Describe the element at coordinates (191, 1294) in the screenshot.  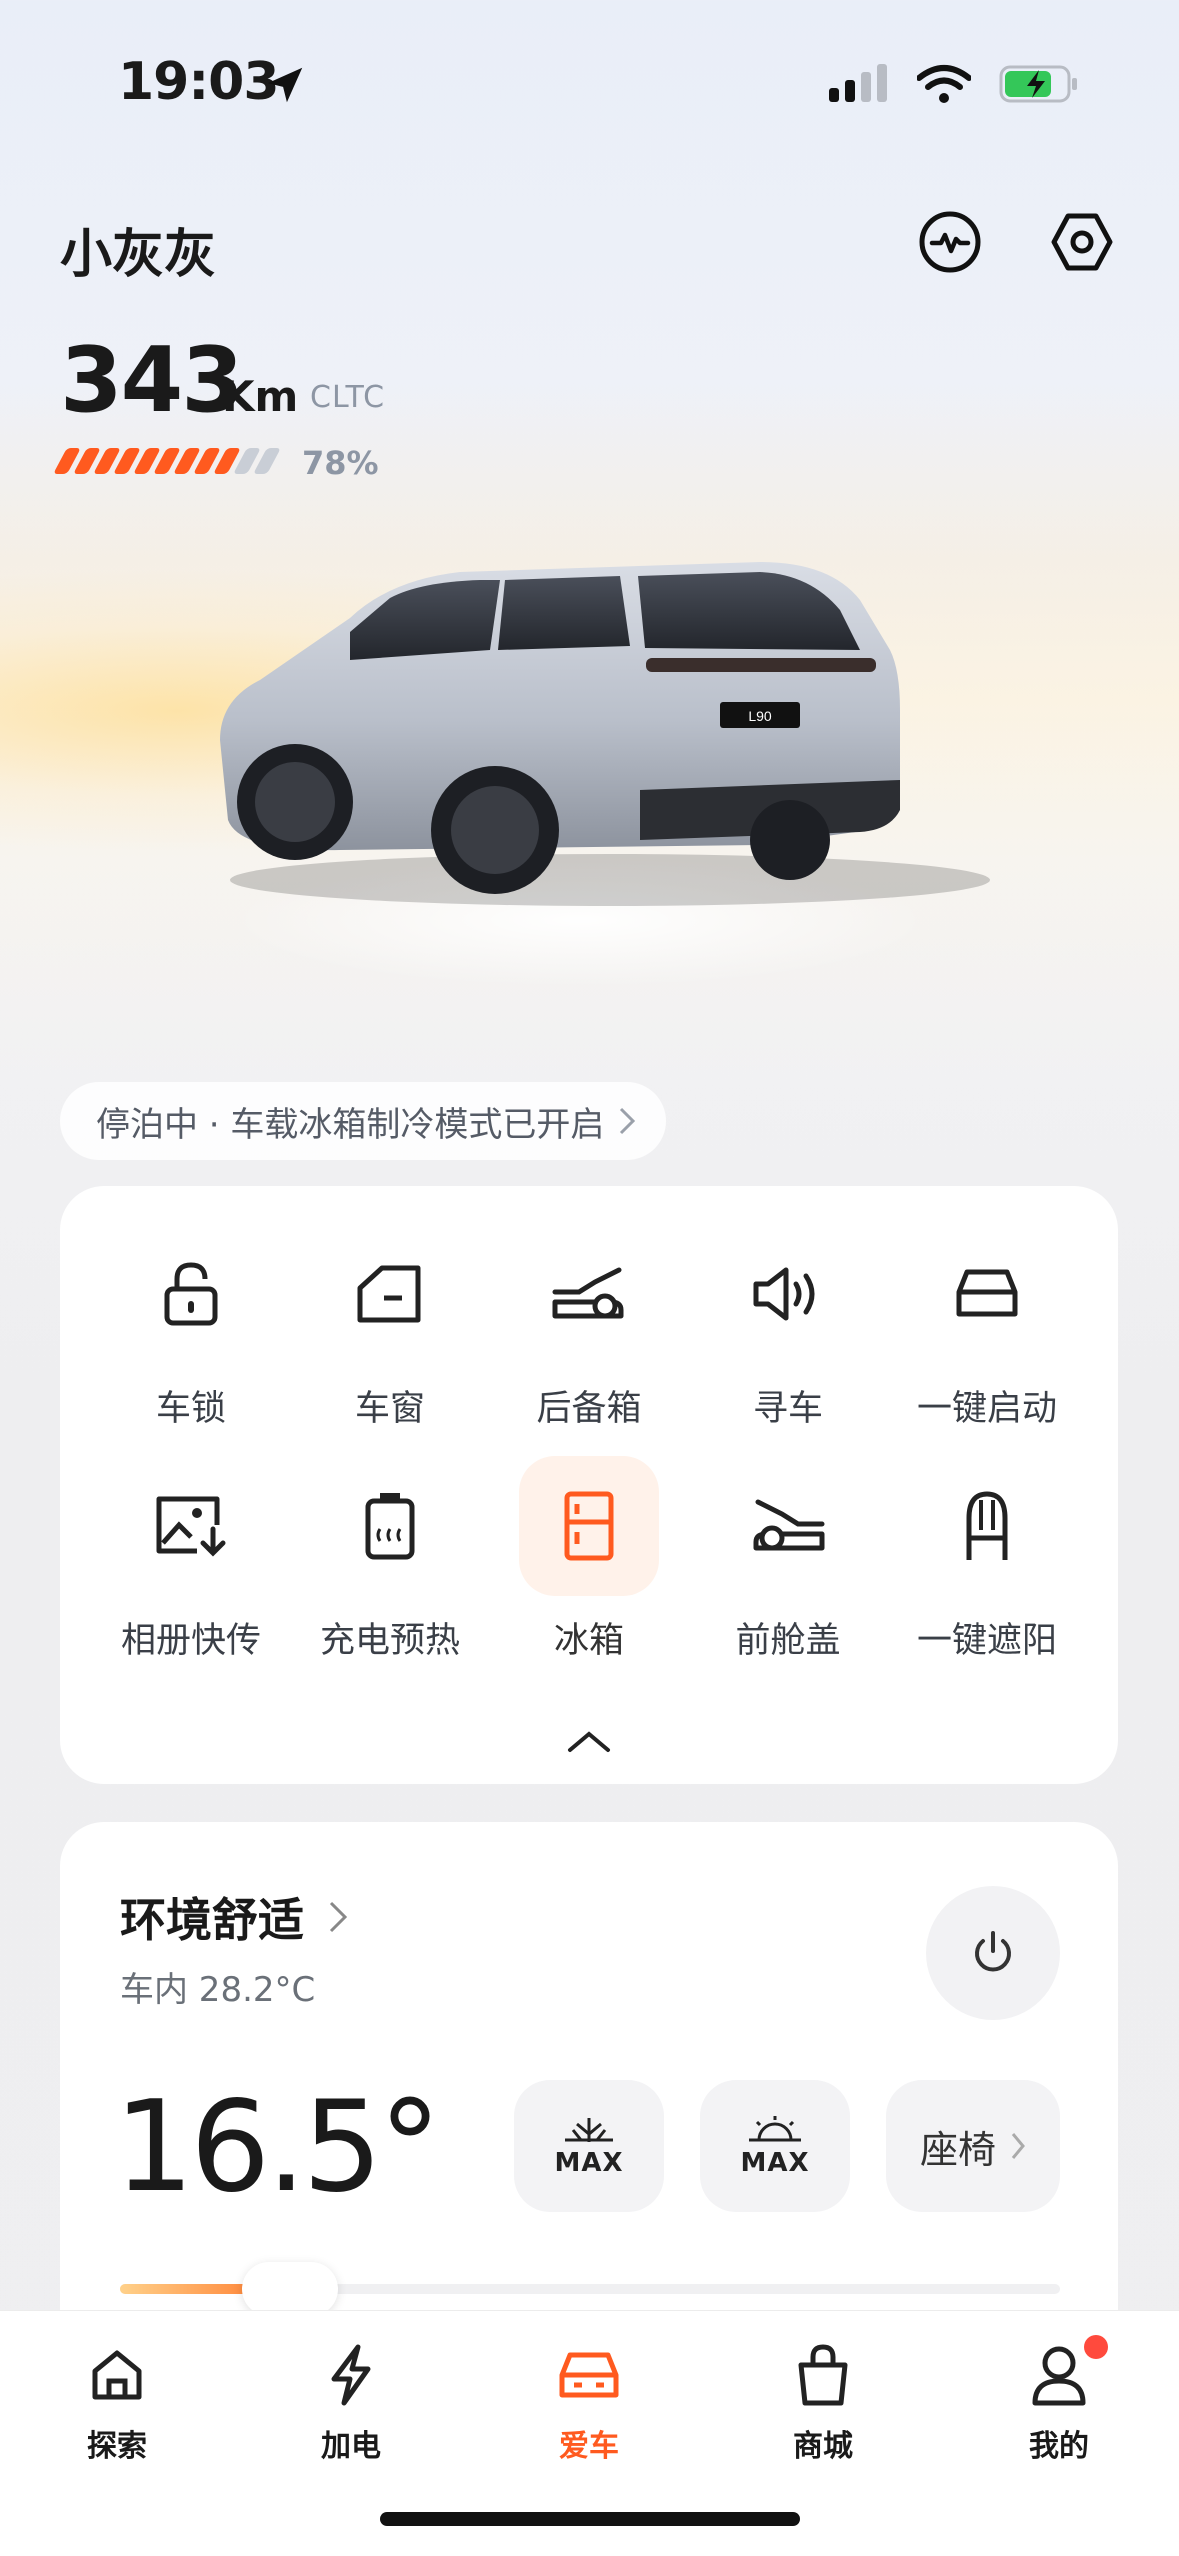
I see `lock-icon` at that location.